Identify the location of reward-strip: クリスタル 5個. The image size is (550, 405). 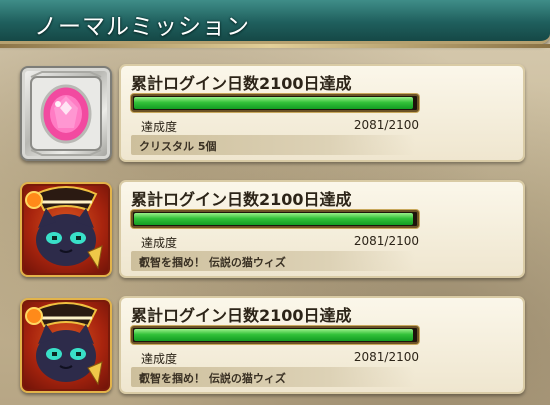
(273, 145).